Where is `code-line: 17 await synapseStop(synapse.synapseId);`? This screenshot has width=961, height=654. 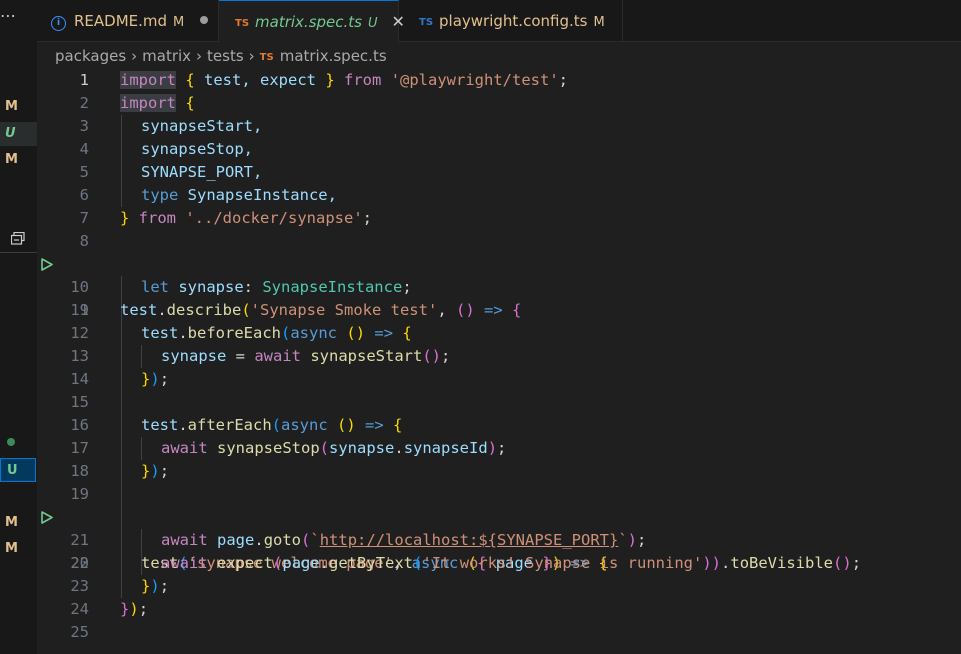
code-line: 17 await synapseStop(synapse.synapseId); is located at coordinates (499, 448).